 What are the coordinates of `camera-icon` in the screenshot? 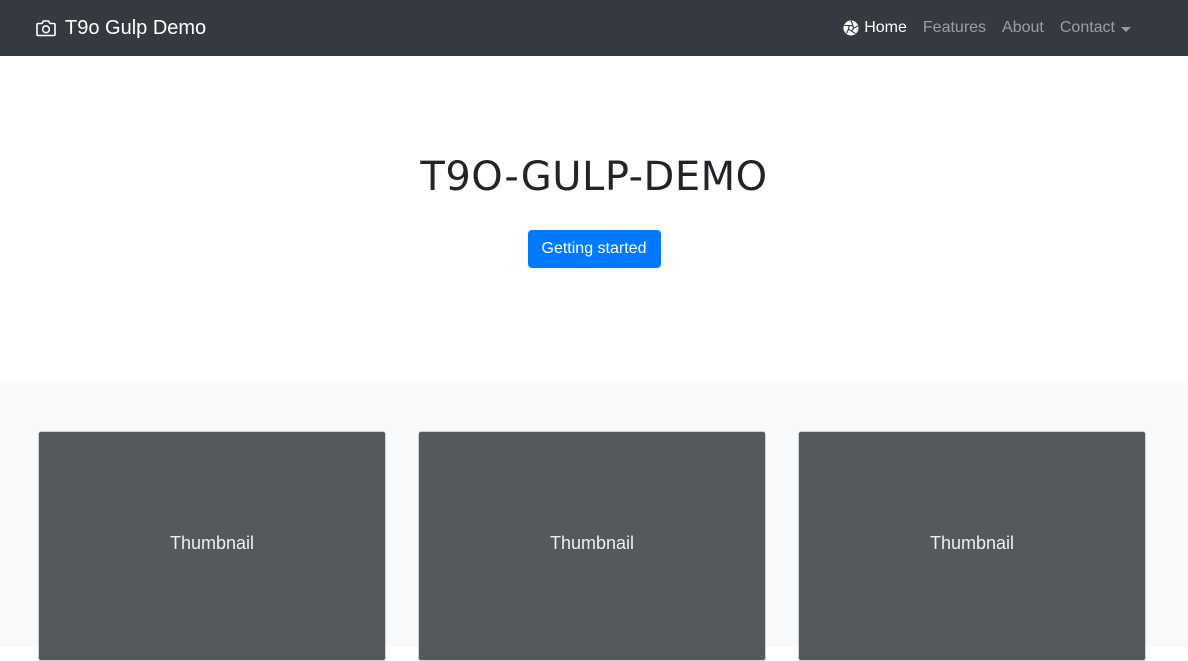 It's located at (46, 28).